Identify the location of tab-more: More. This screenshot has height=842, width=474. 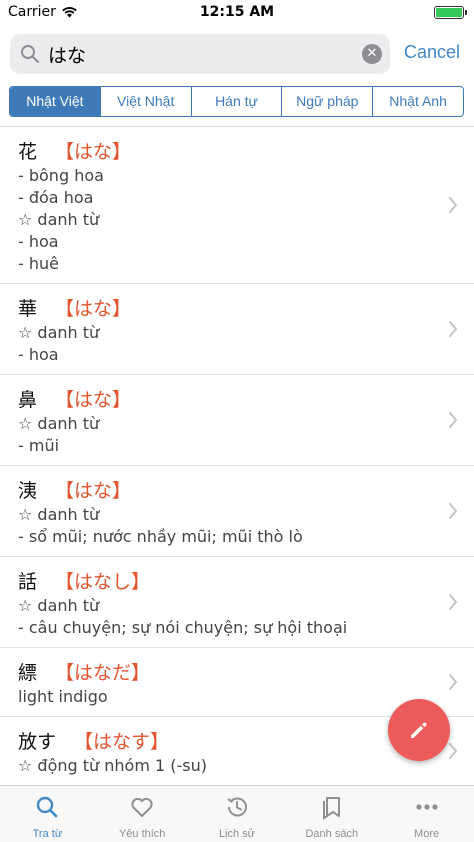
(426, 814).